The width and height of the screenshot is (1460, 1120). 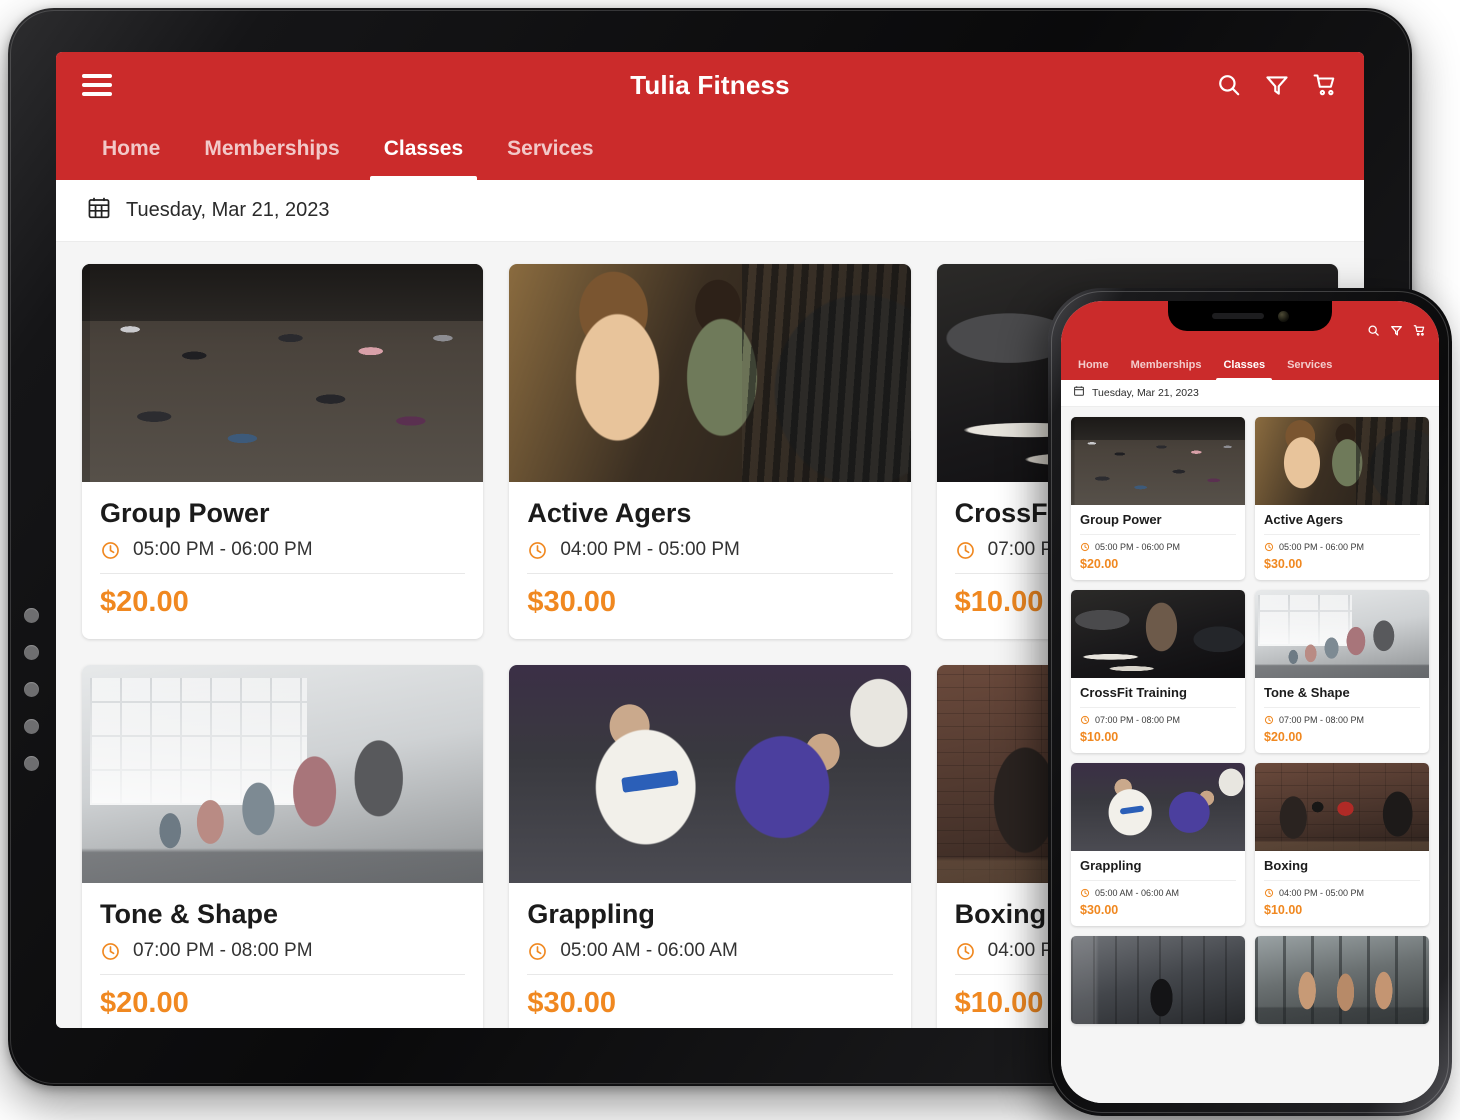 What do you see at coordinates (271, 149) in the screenshot?
I see `tab-memberships: Memberships` at bounding box center [271, 149].